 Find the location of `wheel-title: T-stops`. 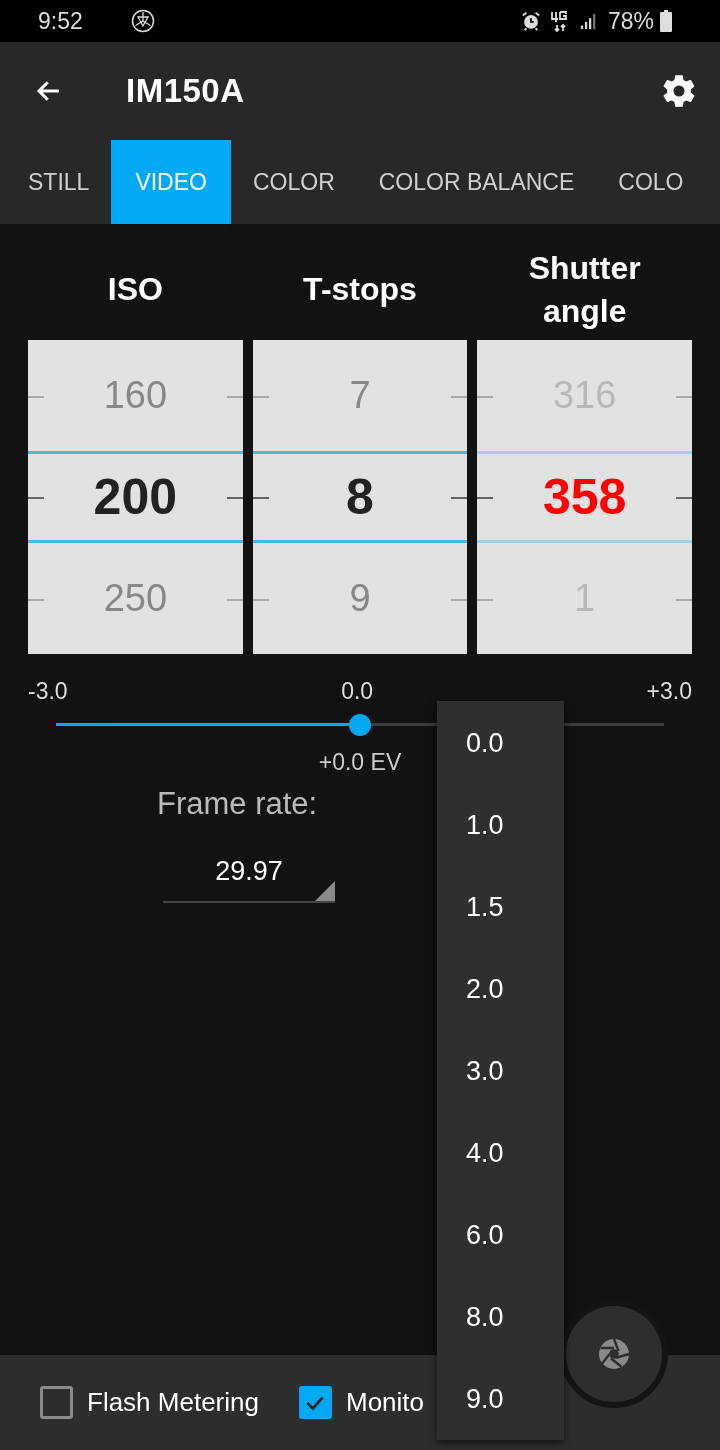

wheel-title: T-stops is located at coordinates (360, 290).